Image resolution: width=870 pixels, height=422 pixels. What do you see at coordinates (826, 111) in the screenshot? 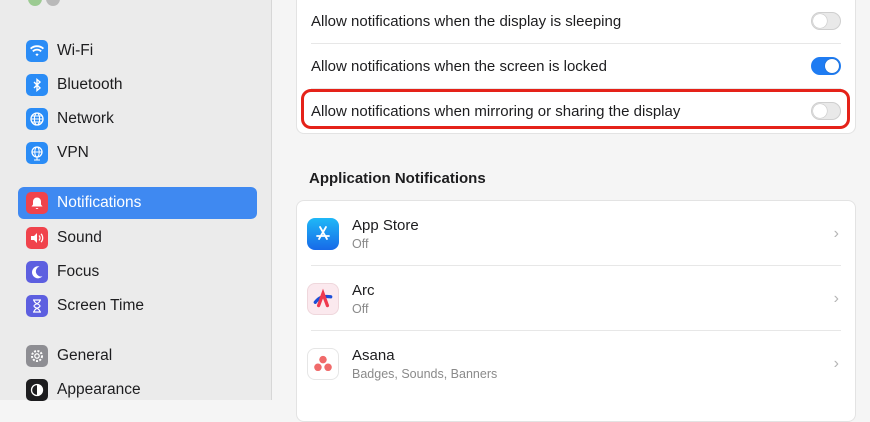
I see `mirroring-toggle` at bounding box center [826, 111].